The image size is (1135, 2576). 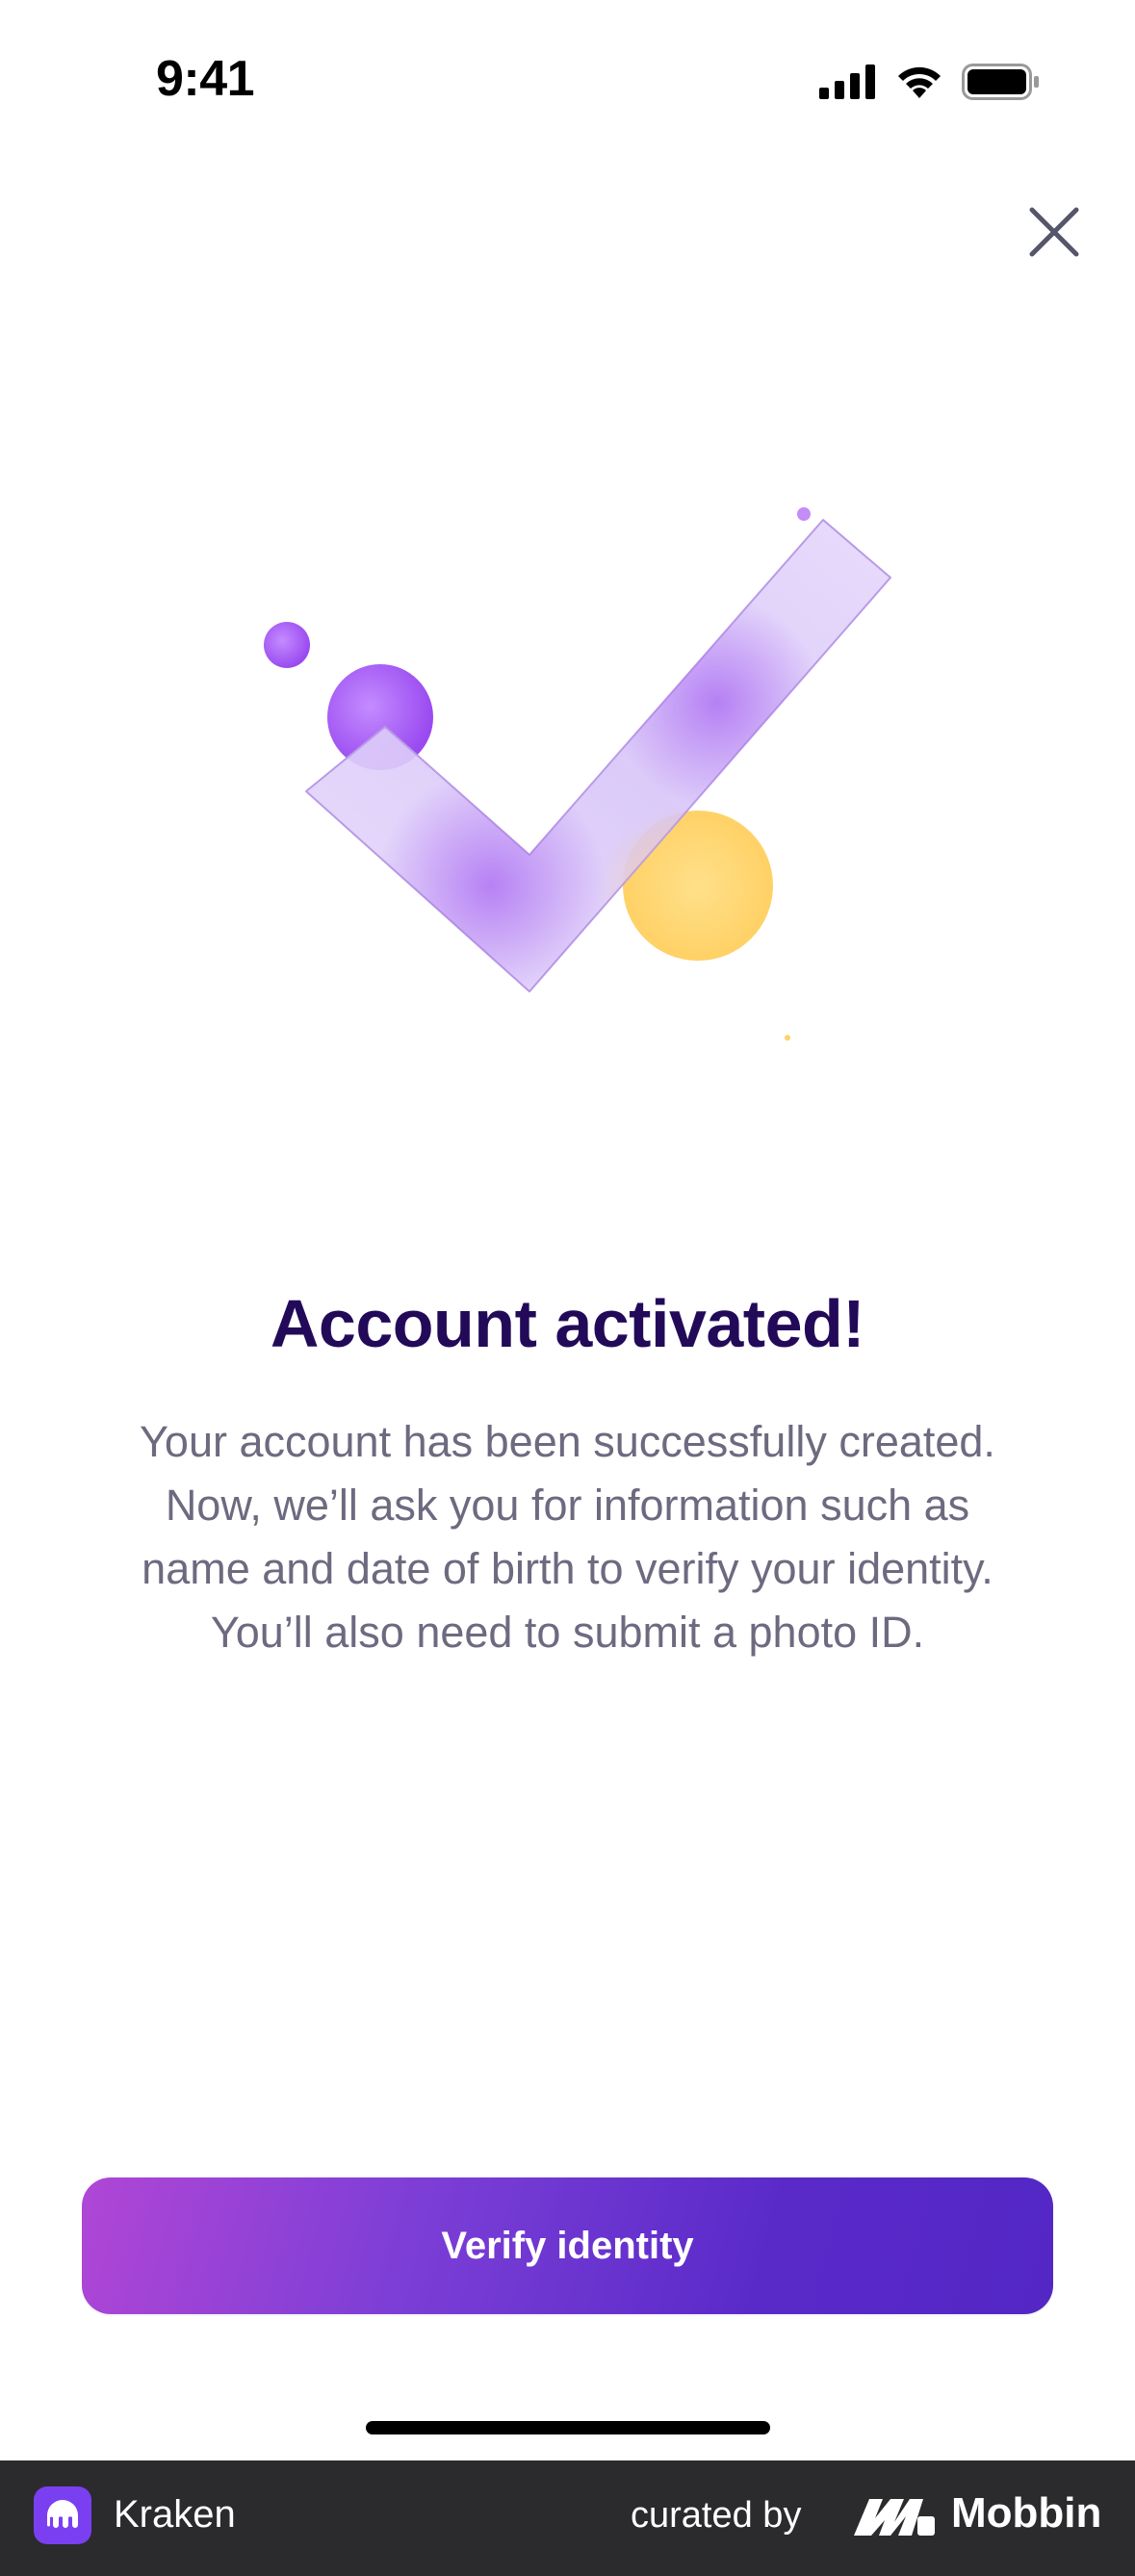 I want to click on status-time: 9:41, so click(x=205, y=79).